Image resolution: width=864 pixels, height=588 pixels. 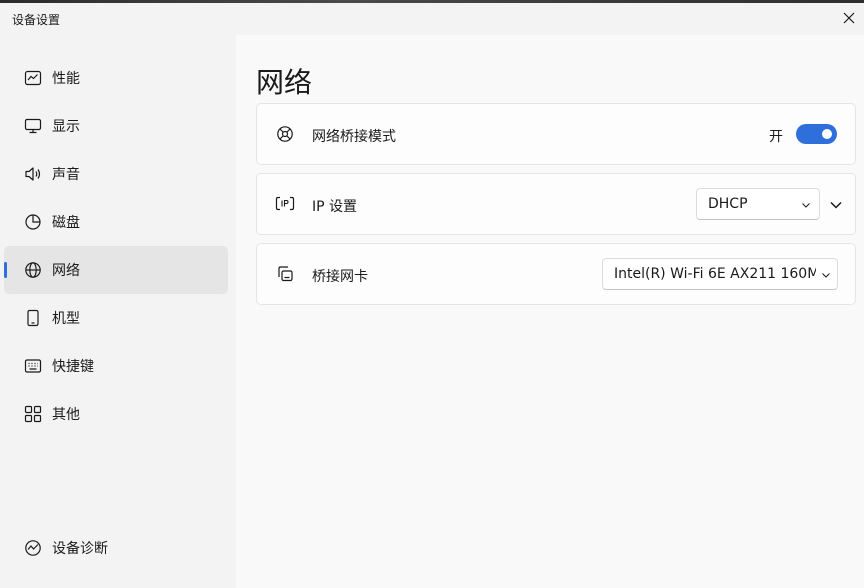 What do you see at coordinates (556, 204) in the screenshot?
I see `ip-settings-card: IP 设置 DHCP` at bounding box center [556, 204].